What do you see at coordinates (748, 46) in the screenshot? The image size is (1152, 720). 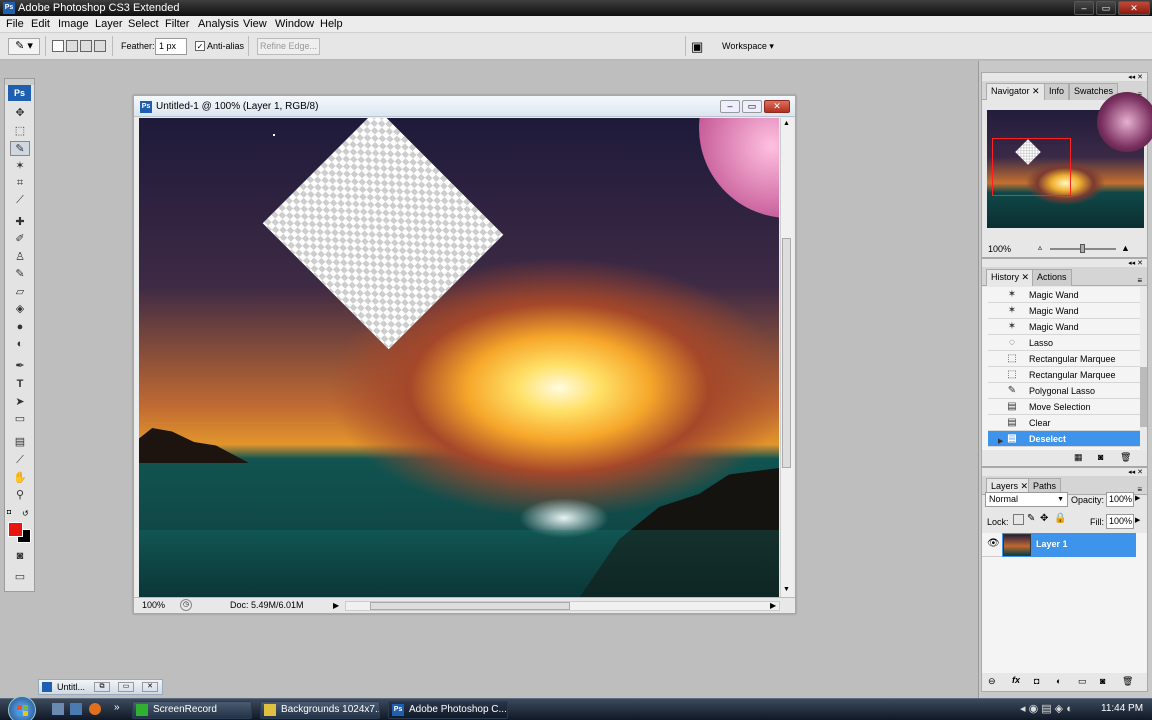 I see `workspace-menu: Workspace ▾` at bounding box center [748, 46].